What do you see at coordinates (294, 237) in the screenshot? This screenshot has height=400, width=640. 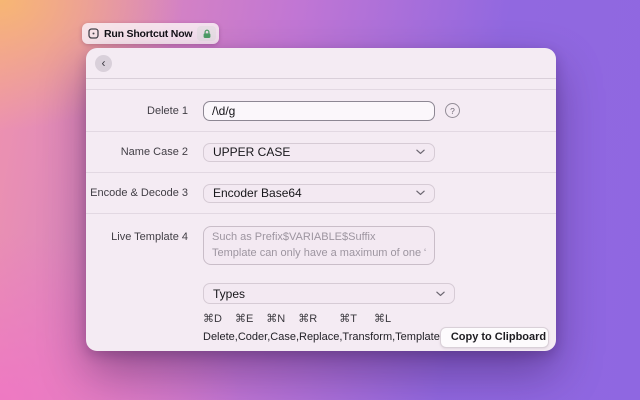 I see `template-placeholder-line1: Such as Prefix$VARIABLE$Suffix` at bounding box center [294, 237].